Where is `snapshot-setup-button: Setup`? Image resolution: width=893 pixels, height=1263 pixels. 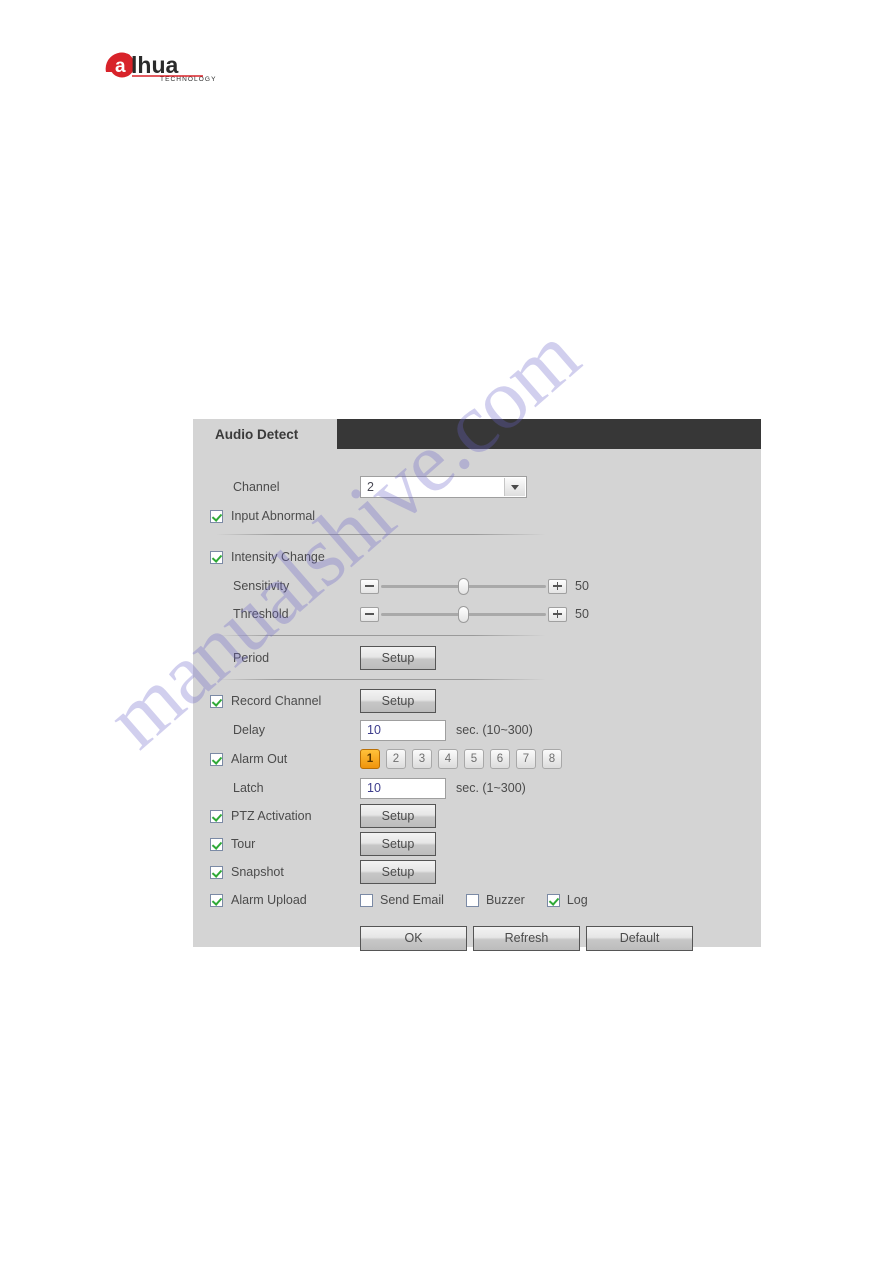
snapshot-setup-button: Setup is located at coordinates (398, 872).